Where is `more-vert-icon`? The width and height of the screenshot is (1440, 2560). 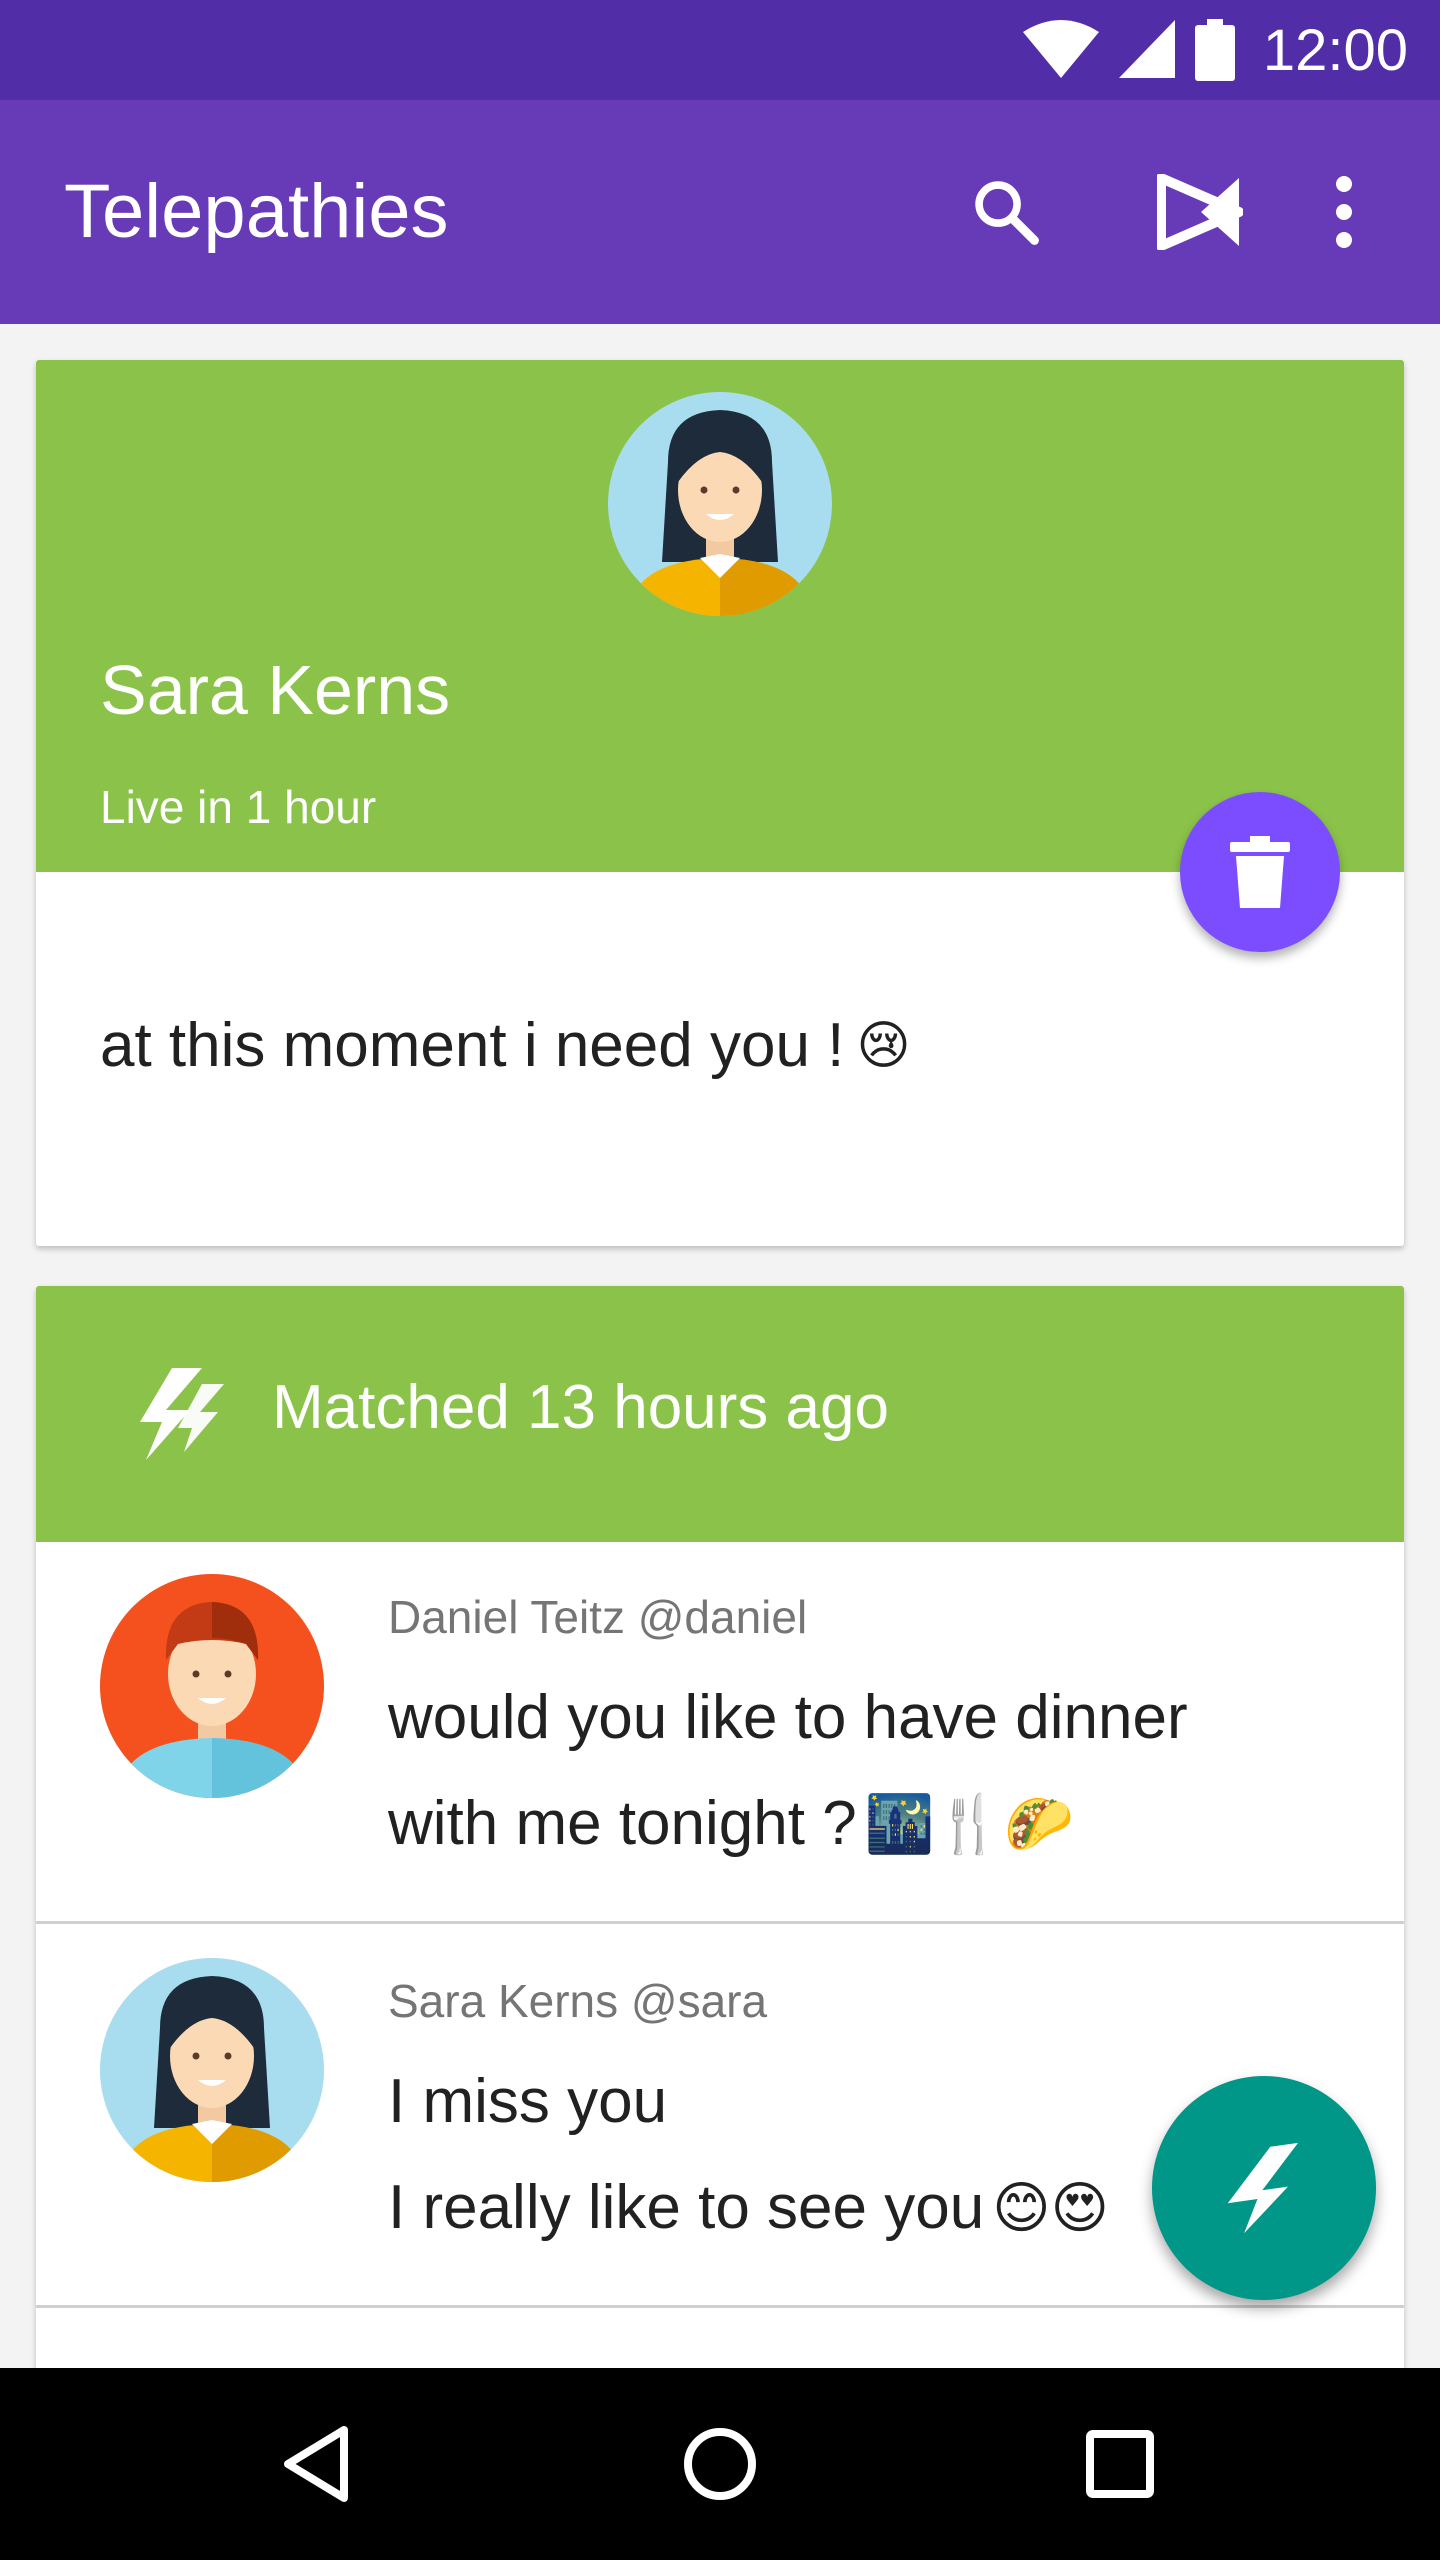 more-vert-icon is located at coordinates (1344, 212).